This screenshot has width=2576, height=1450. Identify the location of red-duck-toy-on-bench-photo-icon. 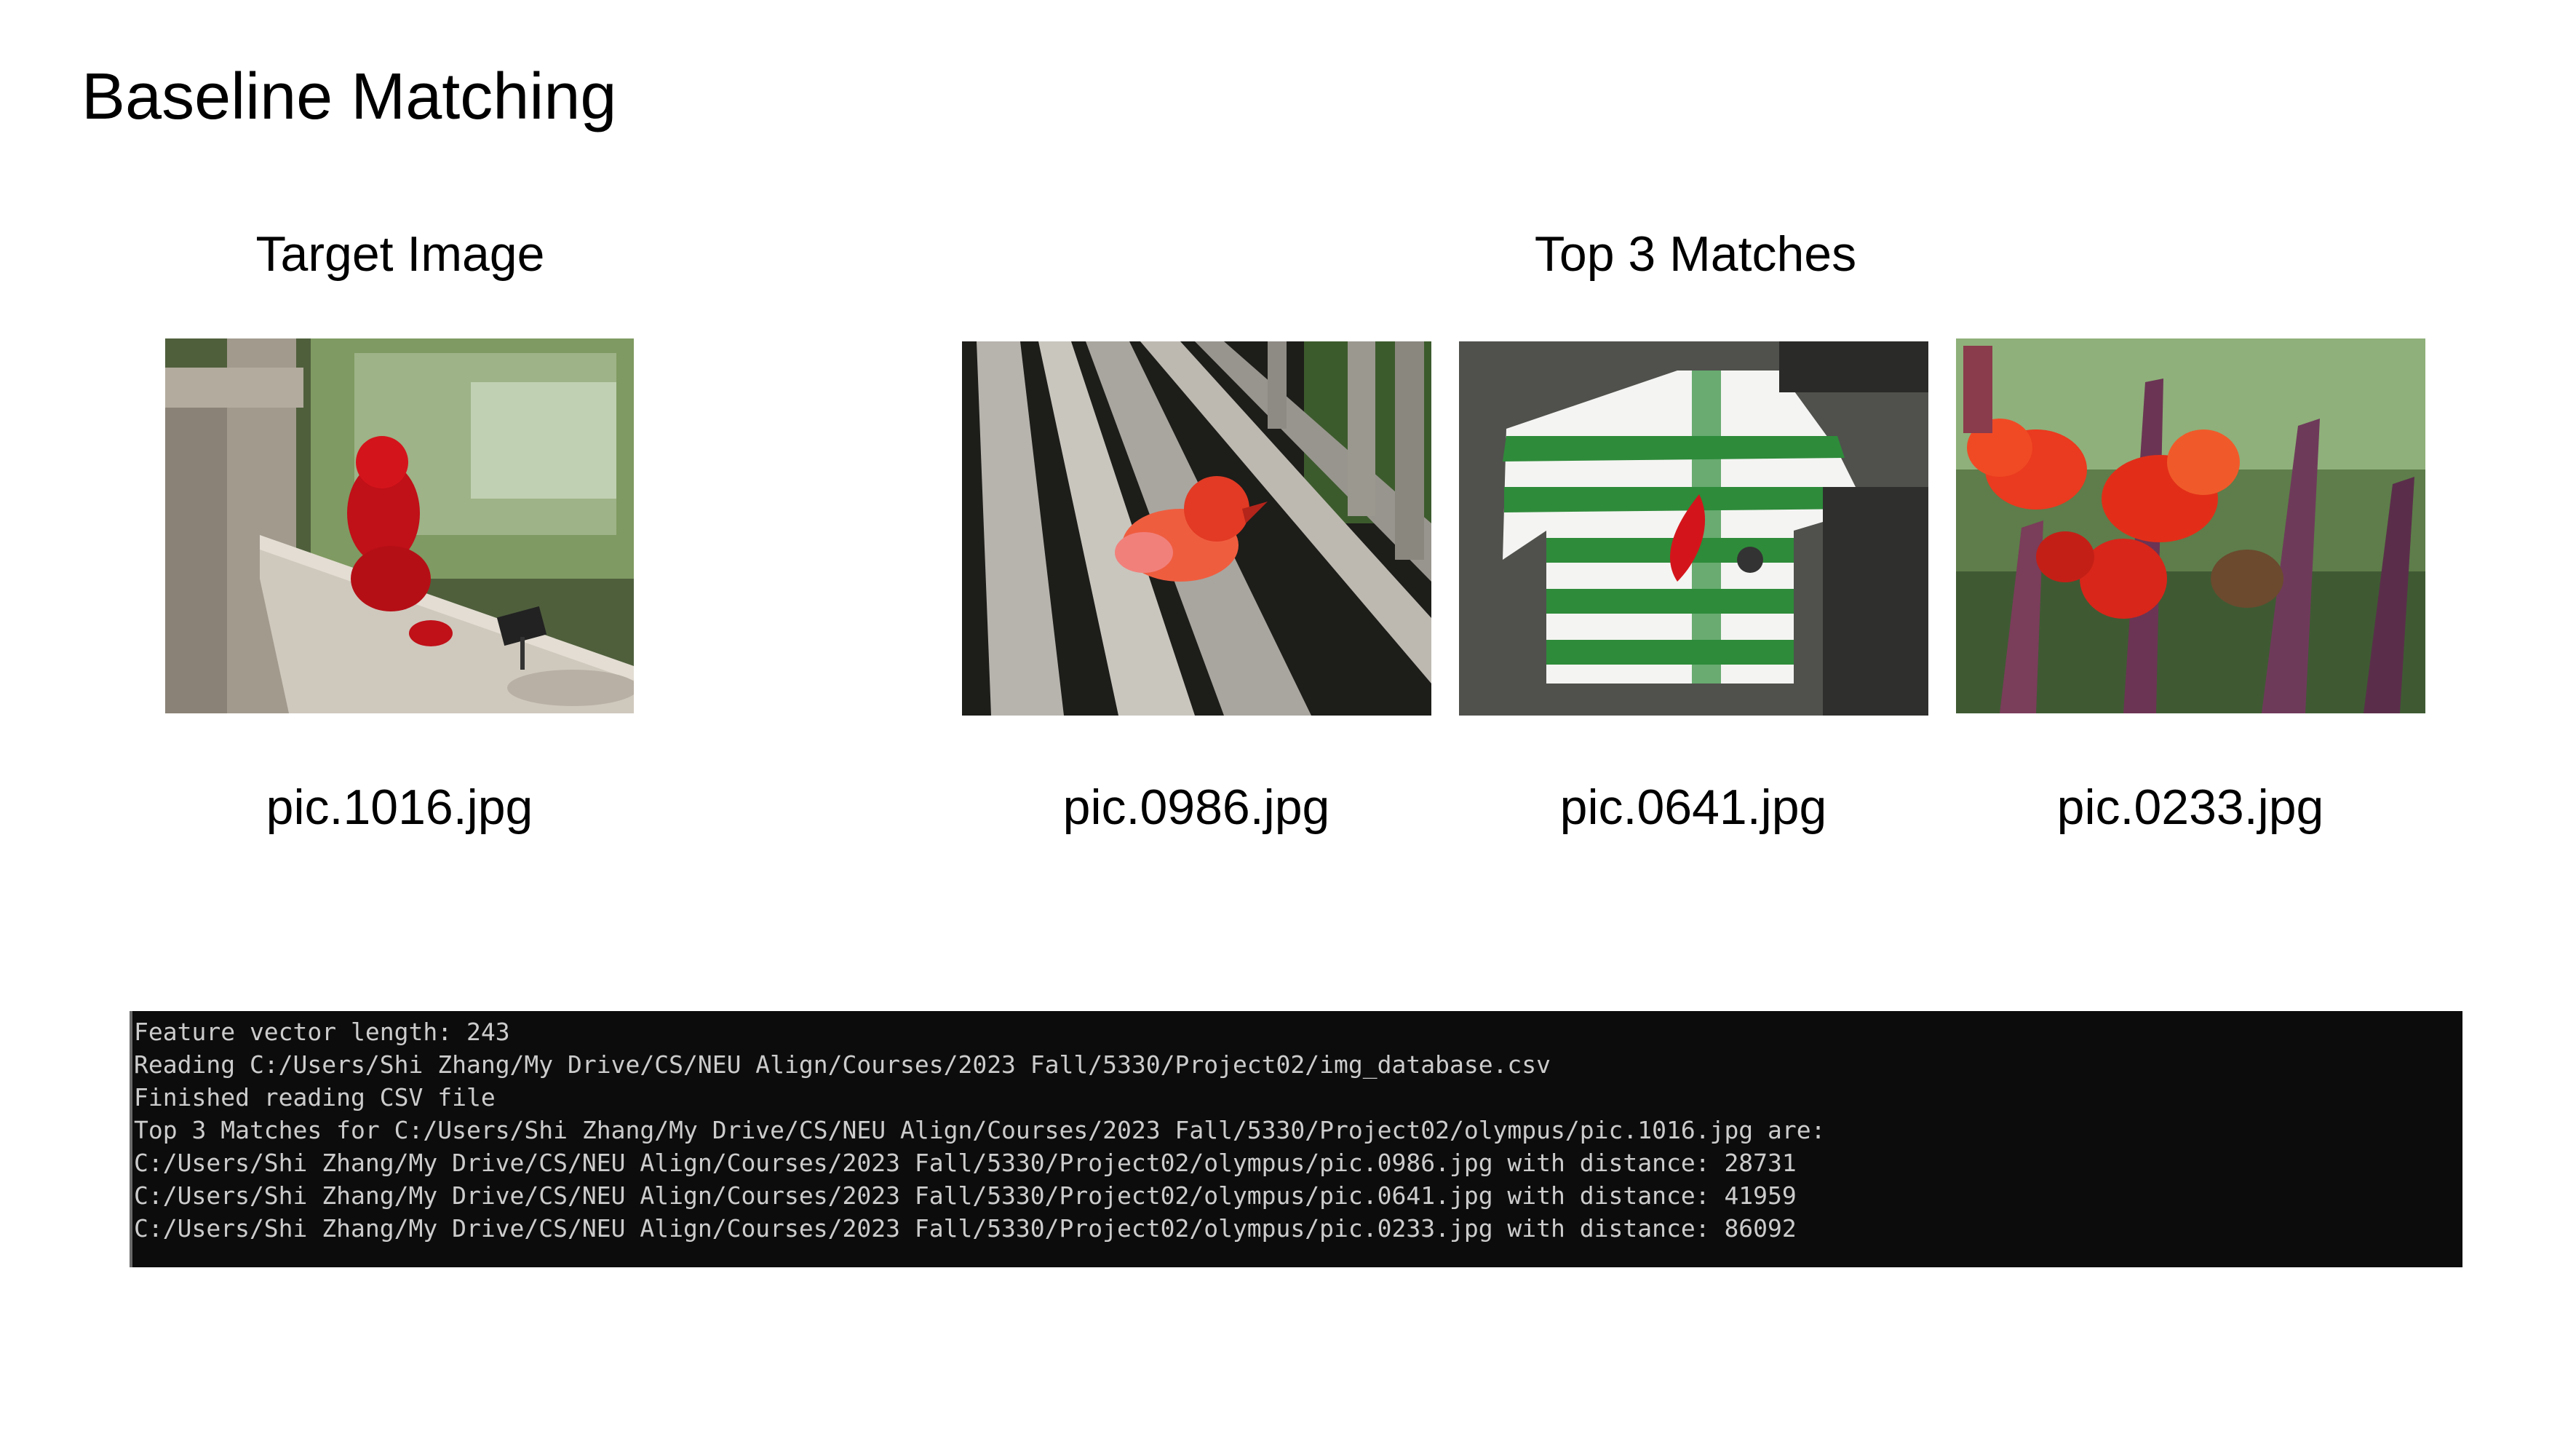
(1196, 528).